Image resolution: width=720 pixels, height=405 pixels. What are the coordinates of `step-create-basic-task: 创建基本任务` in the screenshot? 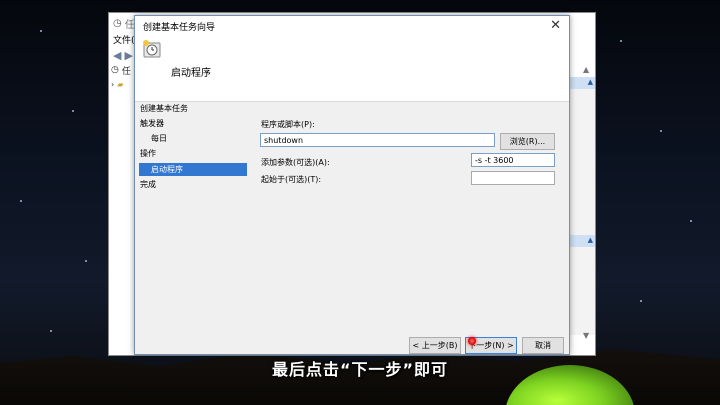 It's located at (164, 108).